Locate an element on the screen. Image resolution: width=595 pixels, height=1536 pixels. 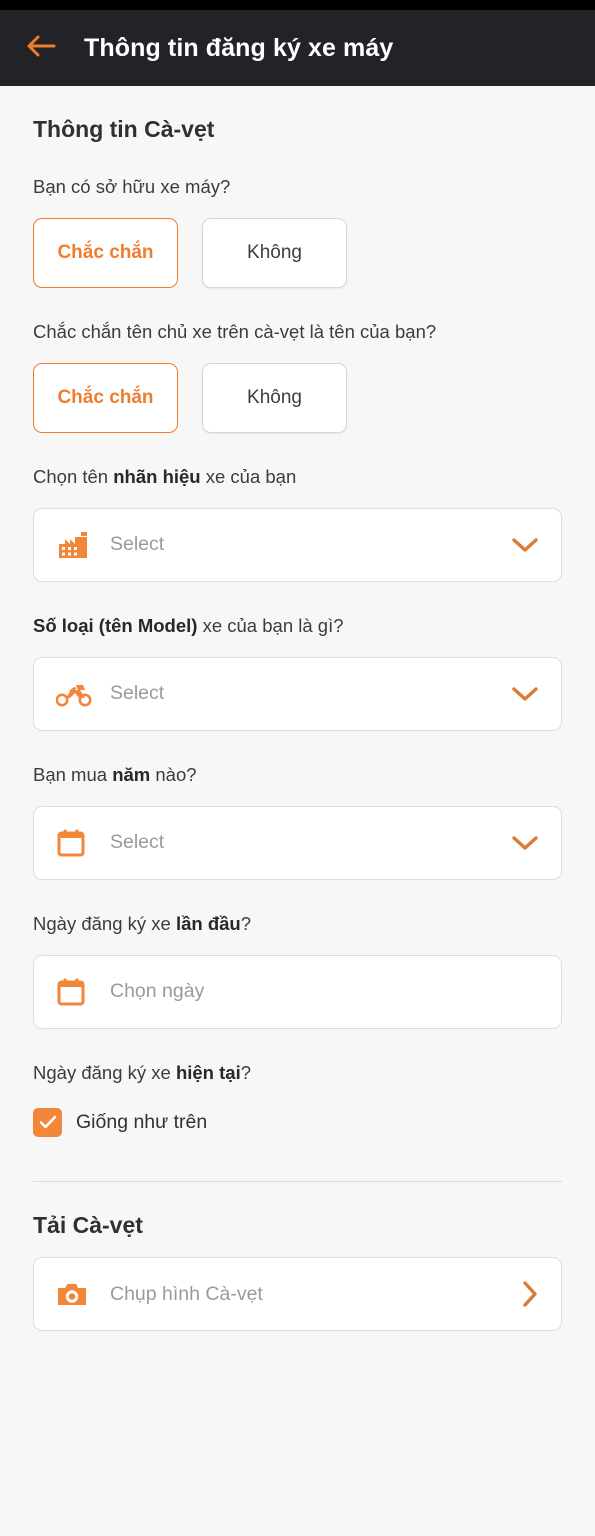
arrow-left-icon is located at coordinates (41, 48).